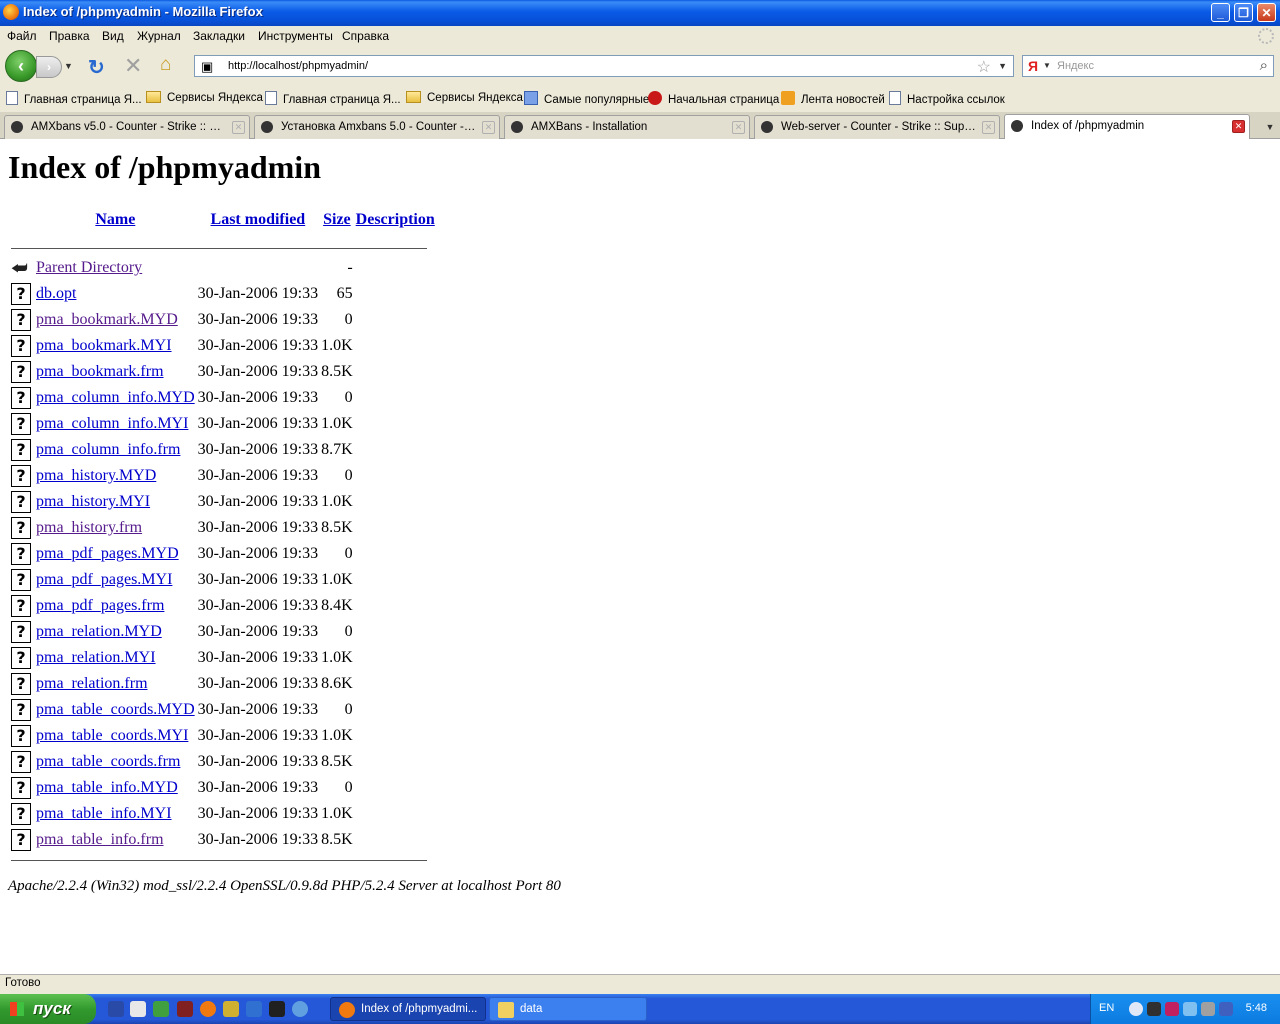  I want to click on file-link: pma_table_coords.MYD, so click(115, 709).